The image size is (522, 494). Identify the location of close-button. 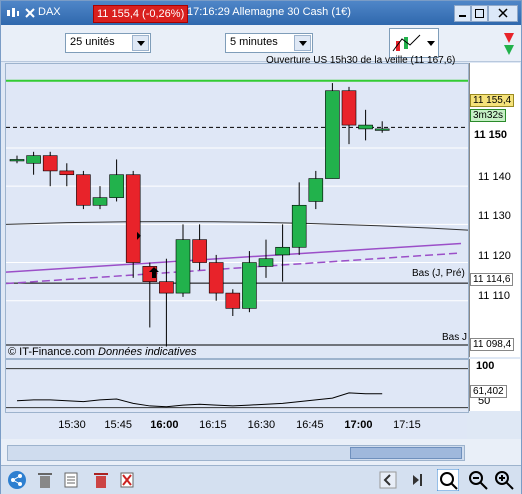
(503, 13).